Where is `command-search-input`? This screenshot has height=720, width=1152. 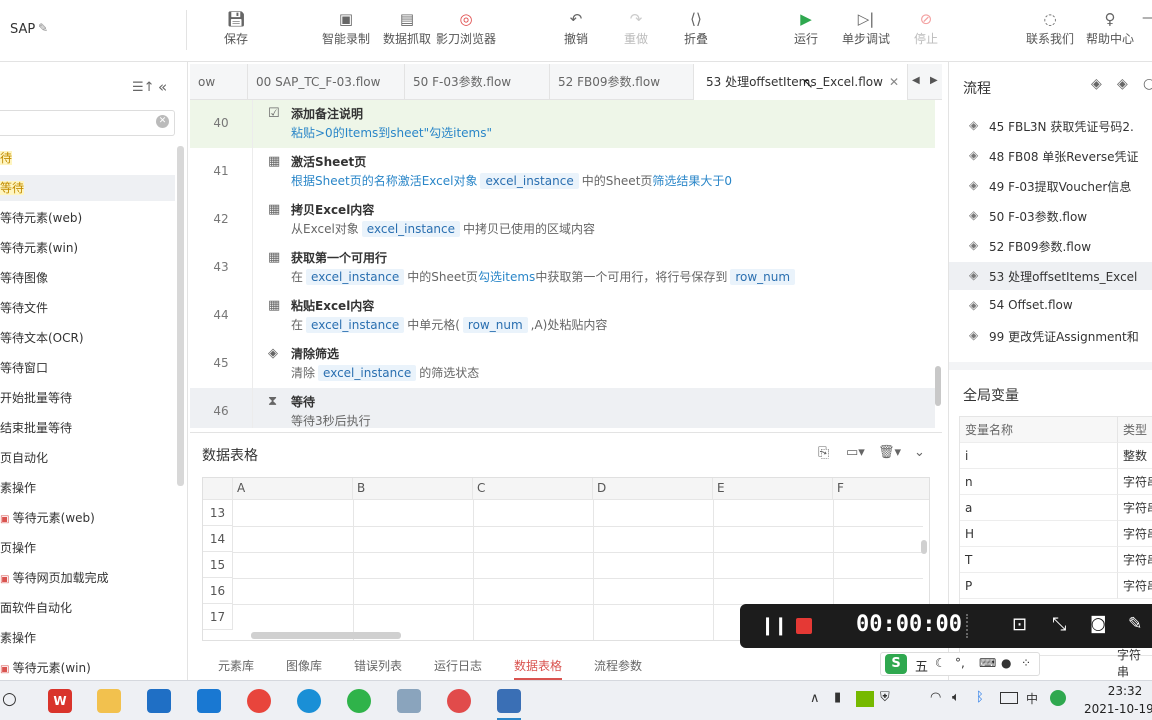
command-search-input is located at coordinates (87, 123).